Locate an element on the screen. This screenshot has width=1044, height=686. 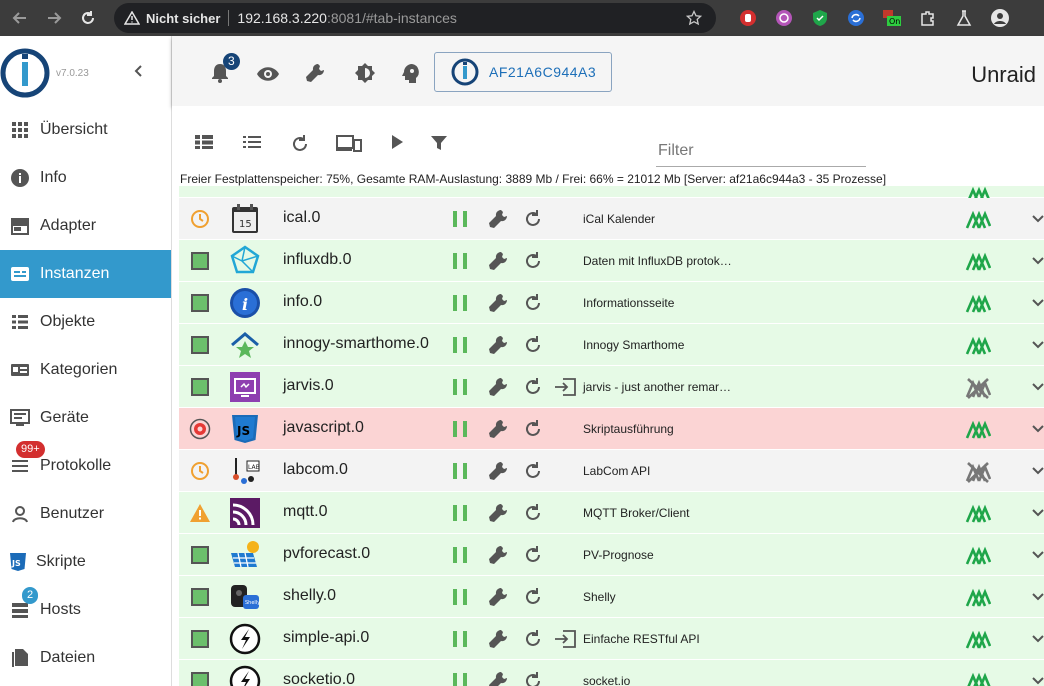
filter-icon is located at coordinates (439, 143).